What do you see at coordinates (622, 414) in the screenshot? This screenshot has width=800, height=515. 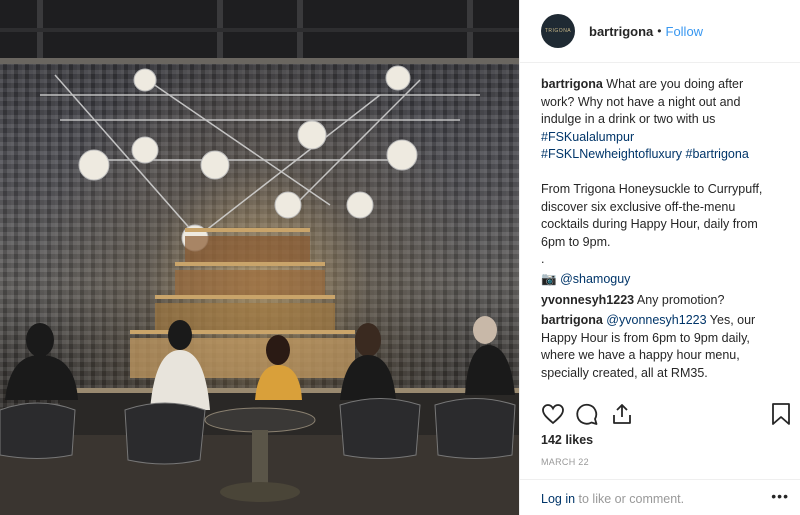 I see `share-icon` at bounding box center [622, 414].